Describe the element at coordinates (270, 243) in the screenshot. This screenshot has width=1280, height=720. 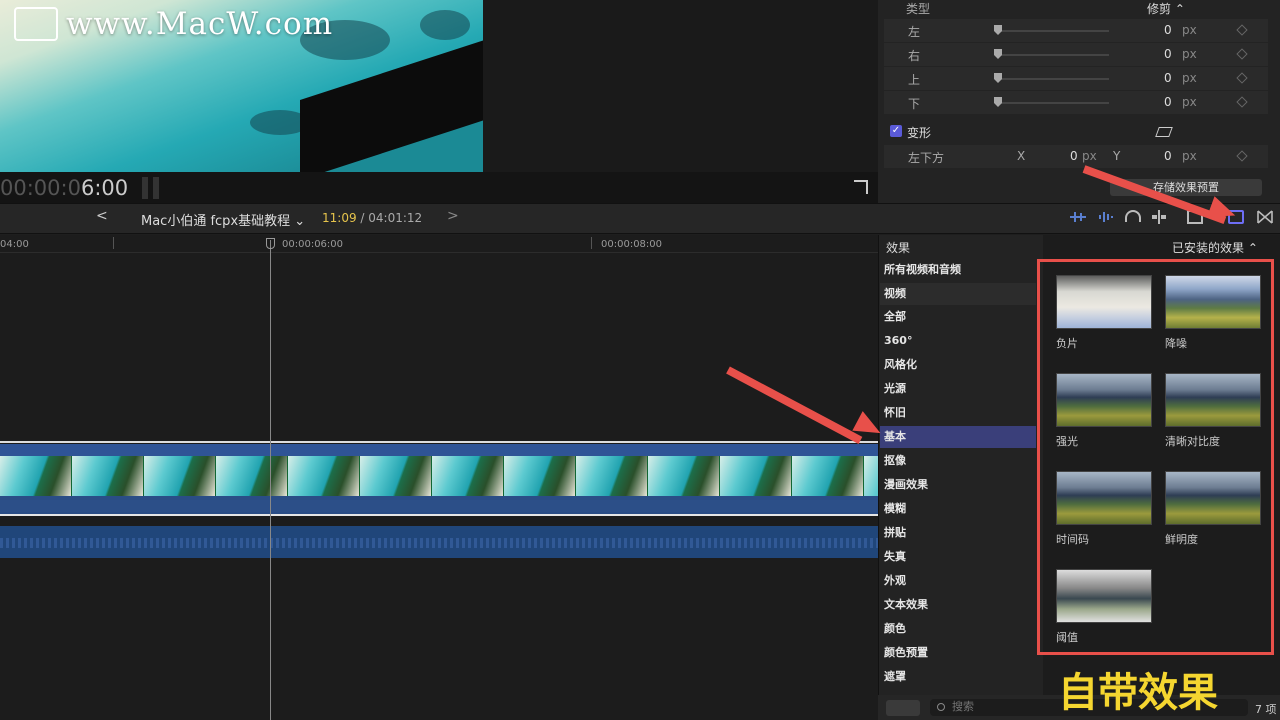
I see `playhead-handle` at that location.